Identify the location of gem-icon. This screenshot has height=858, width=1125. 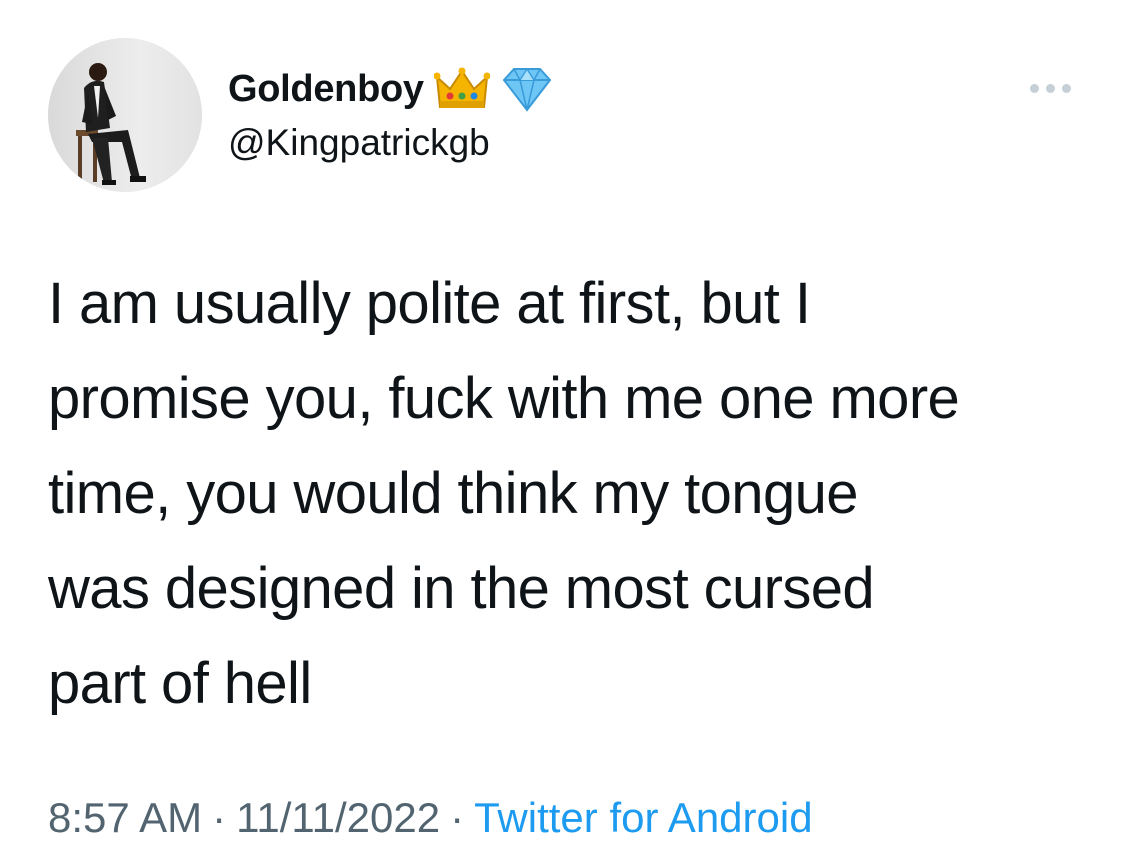
(527, 89).